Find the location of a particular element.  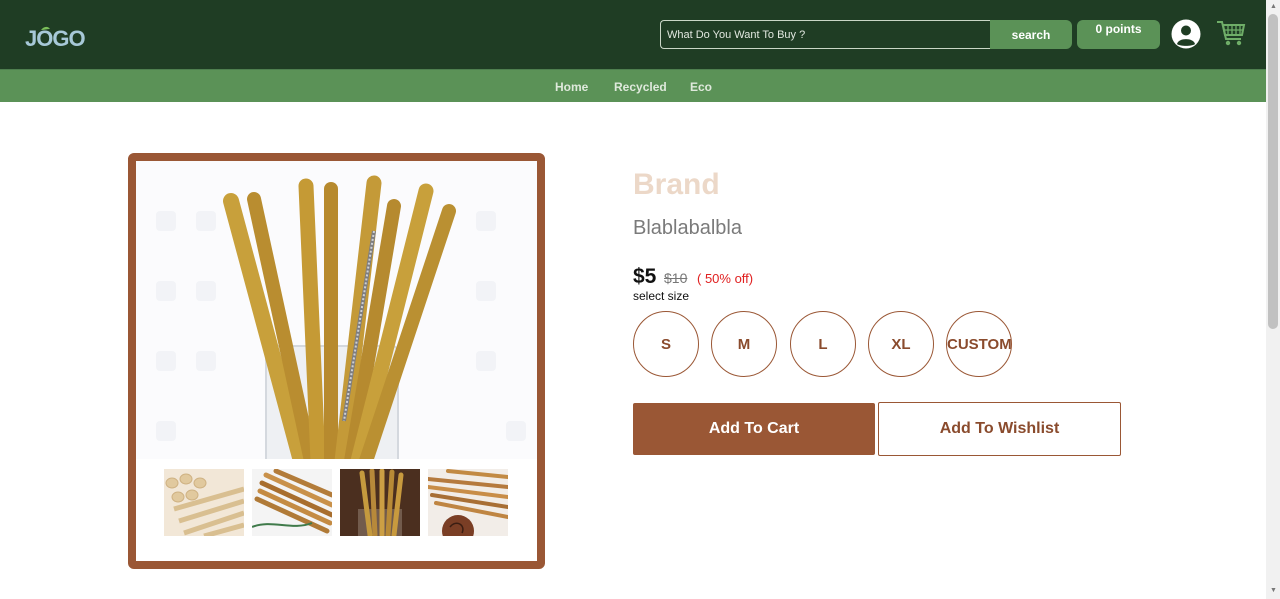

logo-text: JOGO is located at coordinates (55, 38).